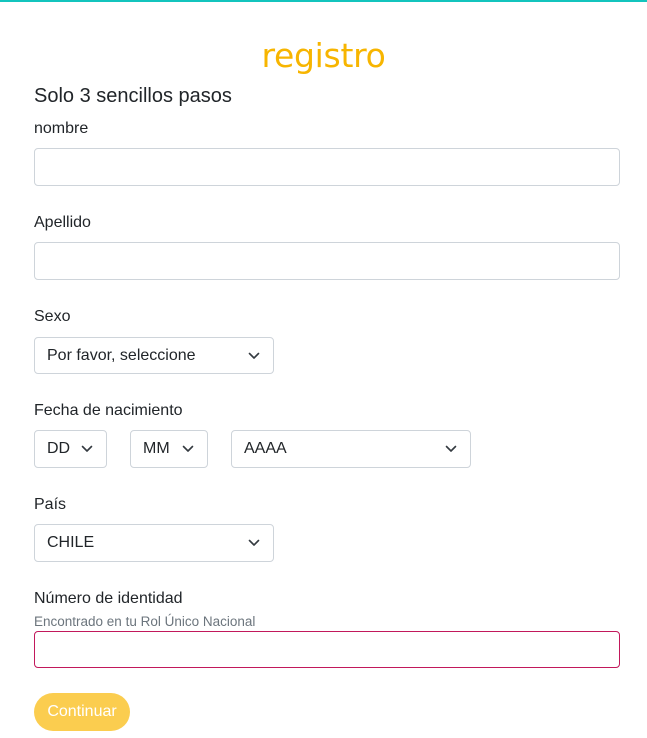  What do you see at coordinates (327, 649) in the screenshot?
I see `identidad-input` at bounding box center [327, 649].